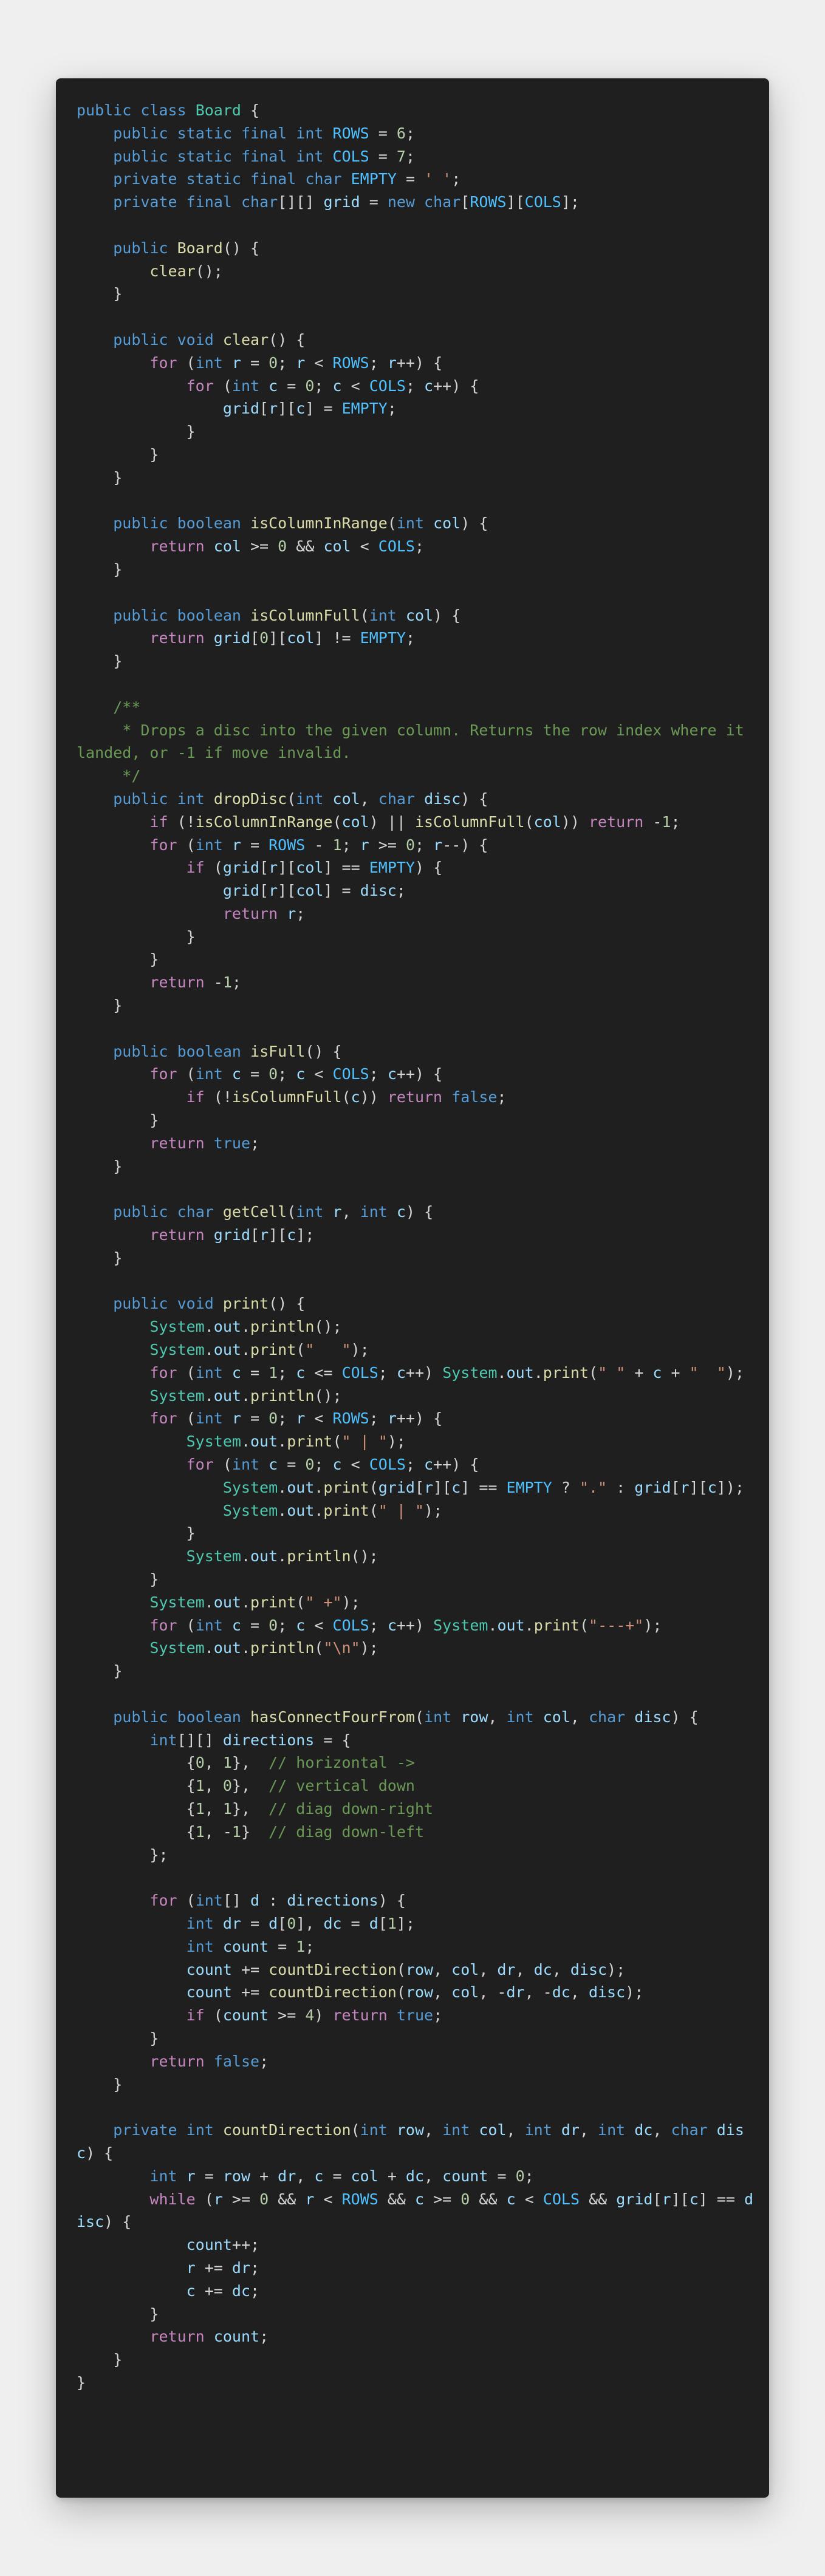 The height and width of the screenshot is (2576, 825). Describe the element at coordinates (264, 913) in the screenshot. I see `code-line: return r;` at that location.